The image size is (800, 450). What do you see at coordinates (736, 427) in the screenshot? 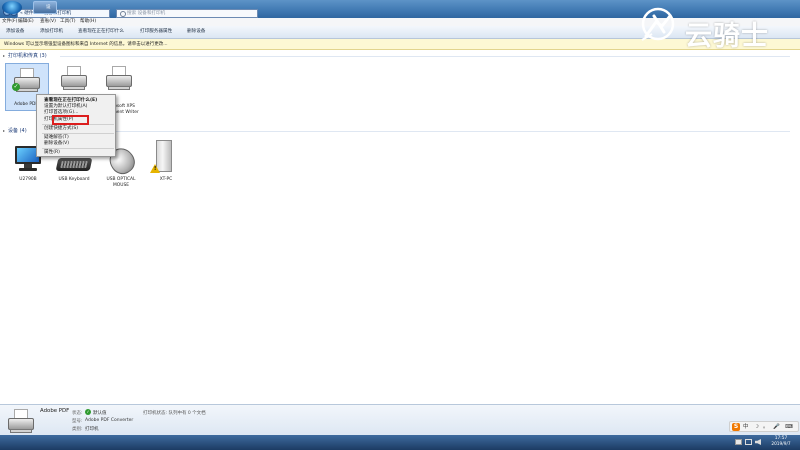
I see `sogou-s-icon: S` at bounding box center [736, 427].